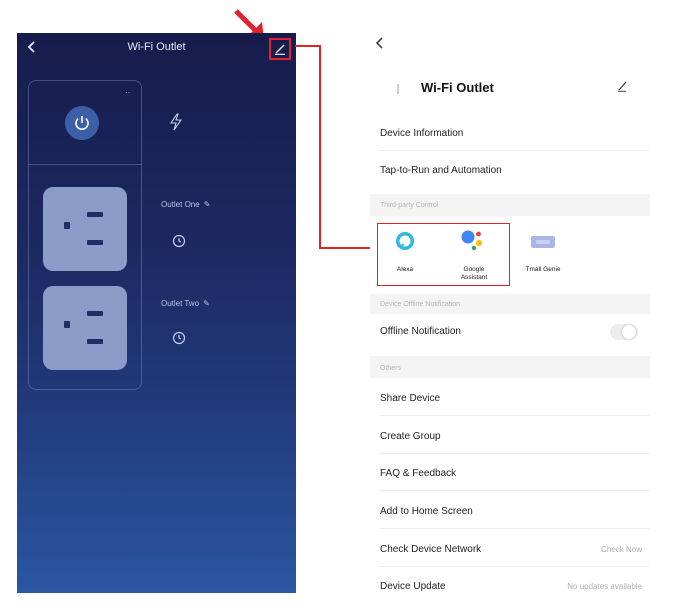 Image resolution: width=692 pixels, height=613 pixels. What do you see at coordinates (457, 87) in the screenshot?
I see `device-name: Wi-Fi Outlet` at bounding box center [457, 87].